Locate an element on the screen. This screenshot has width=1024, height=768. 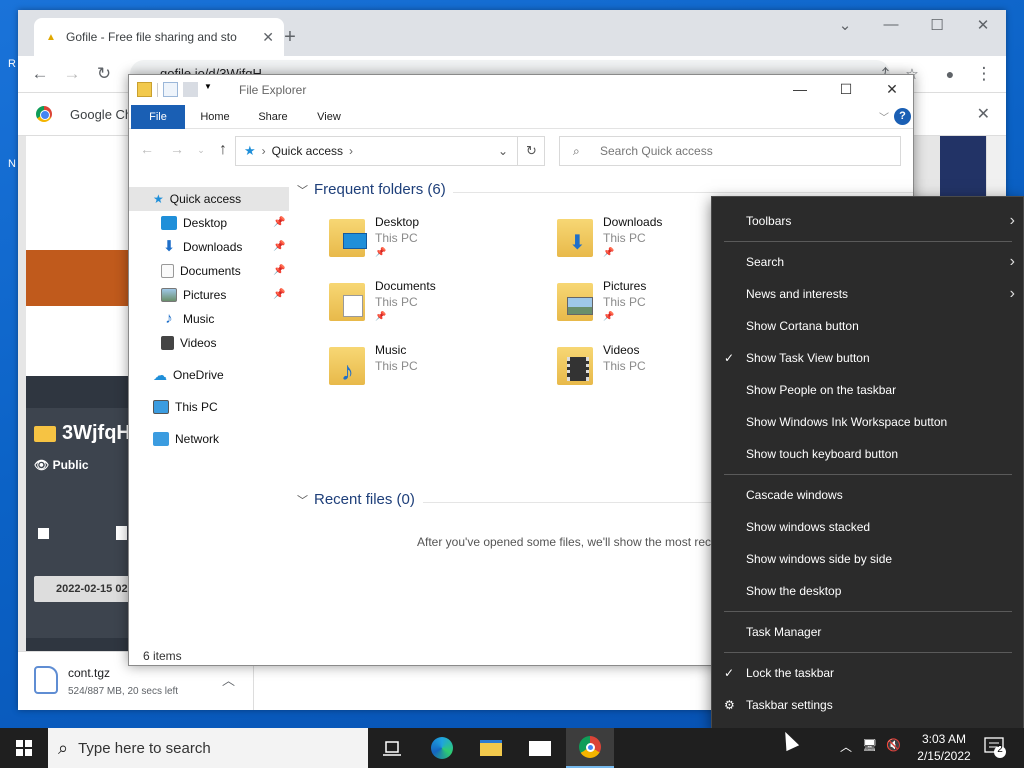
nav-item-desktop: Desktop is located at coordinates (194, 223).